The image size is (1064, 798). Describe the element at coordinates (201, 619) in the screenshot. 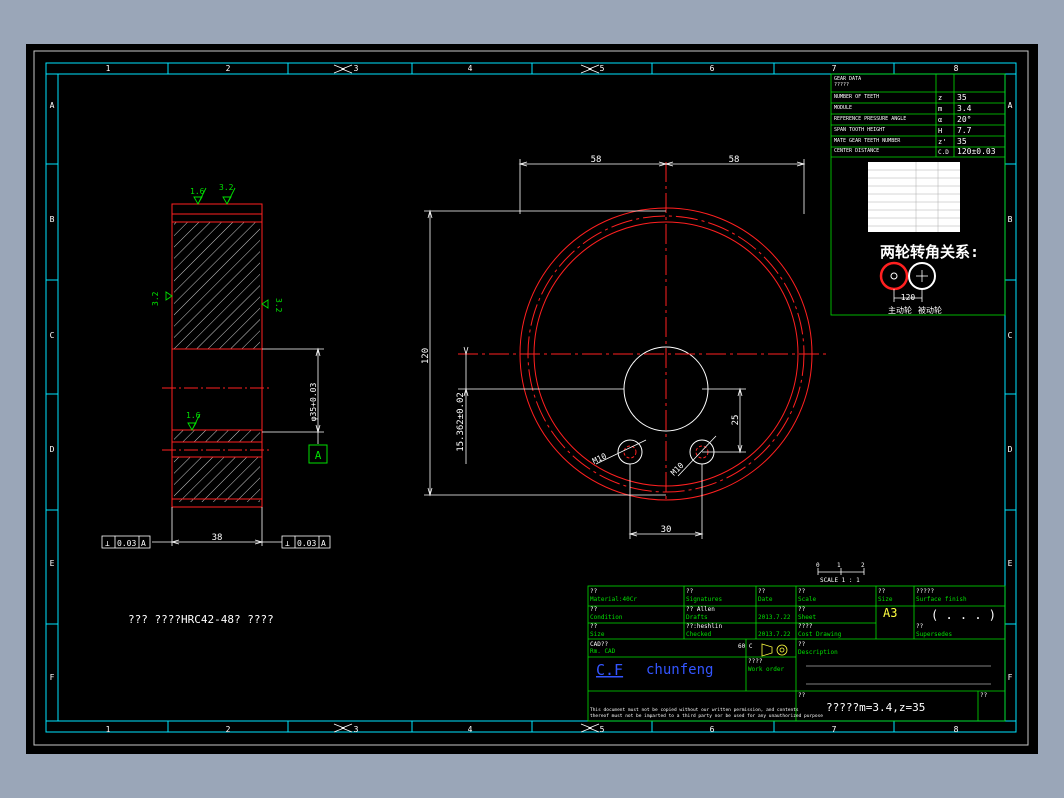

I see `technical-note: ??? ????HRC42-48? ????` at that location.